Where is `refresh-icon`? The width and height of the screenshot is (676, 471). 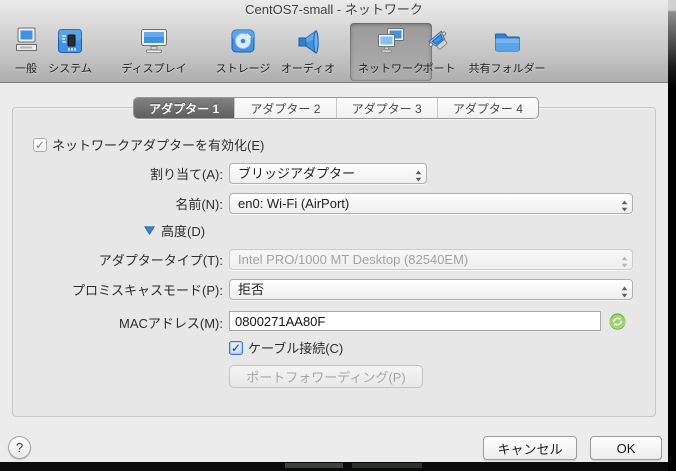 refresh-icon is located at coordinates (617, 323).